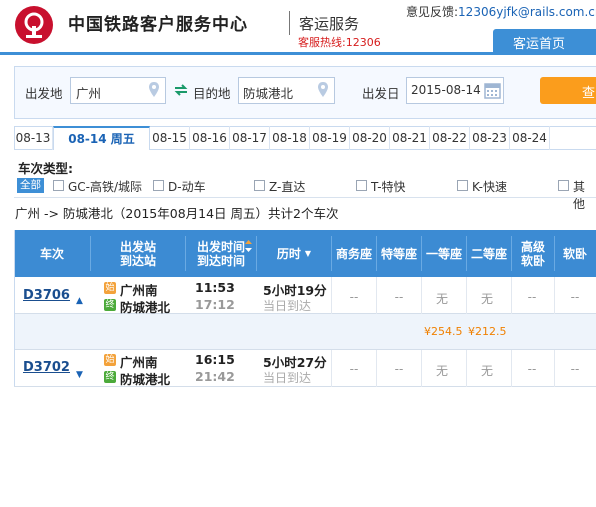 This screenshot has width=596, height=507. Describe the element at coordinates (170, 138) in the screenshot. I see `date-tab-2: 08-15` at that location.